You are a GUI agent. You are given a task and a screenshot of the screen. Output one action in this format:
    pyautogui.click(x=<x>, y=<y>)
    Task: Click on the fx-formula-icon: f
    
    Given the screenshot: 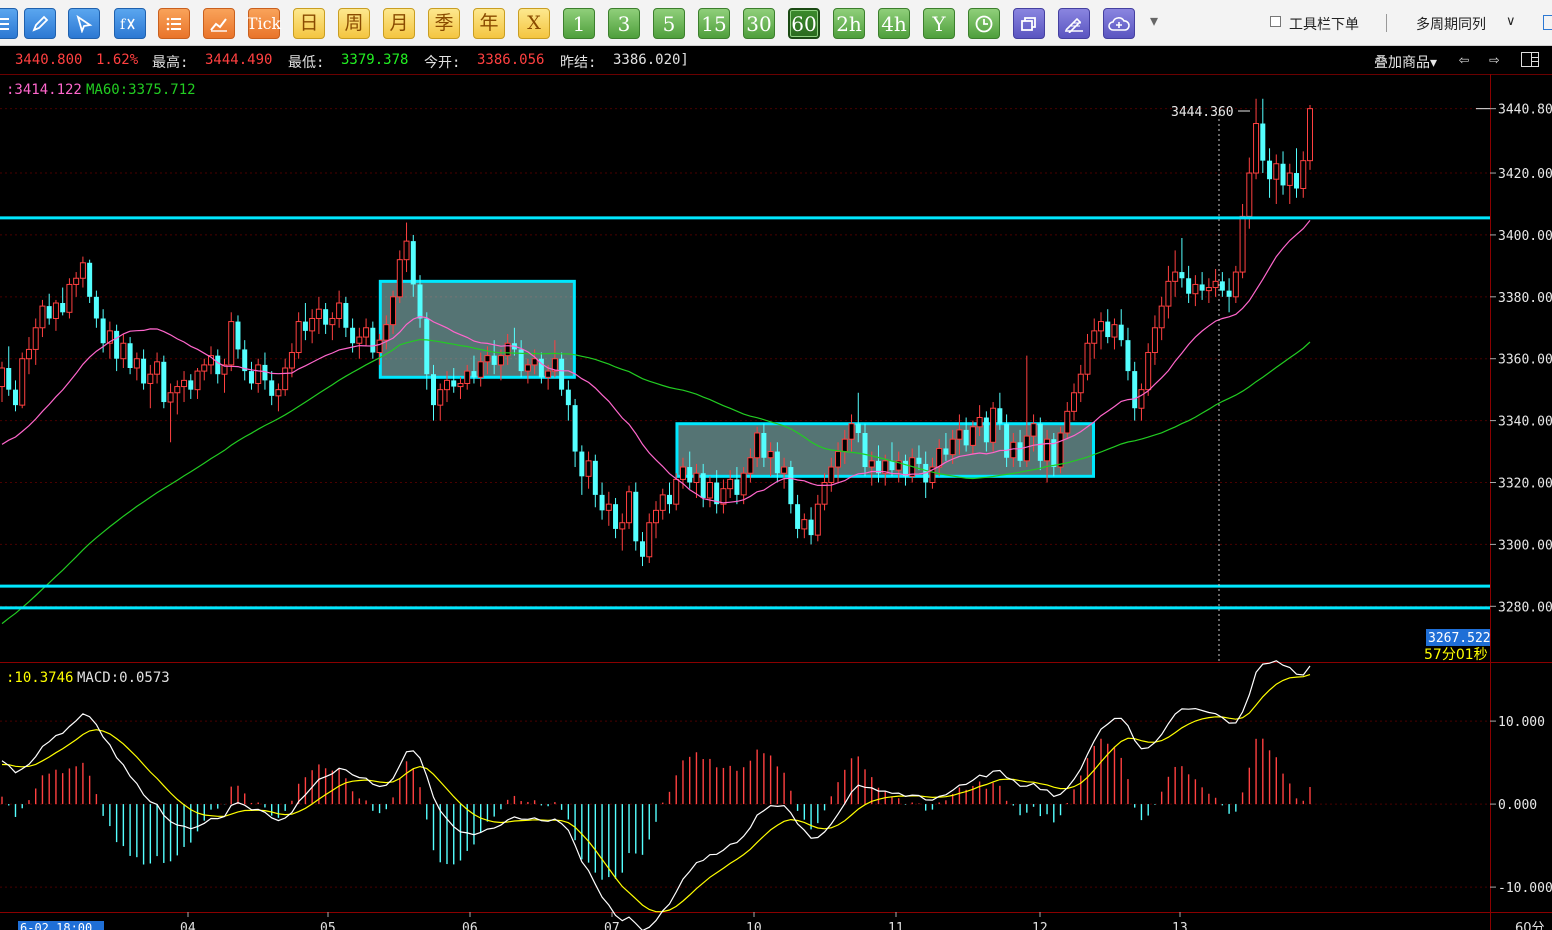 What is the action you would take?
    pyautogui.click(x=130, y=24)
    